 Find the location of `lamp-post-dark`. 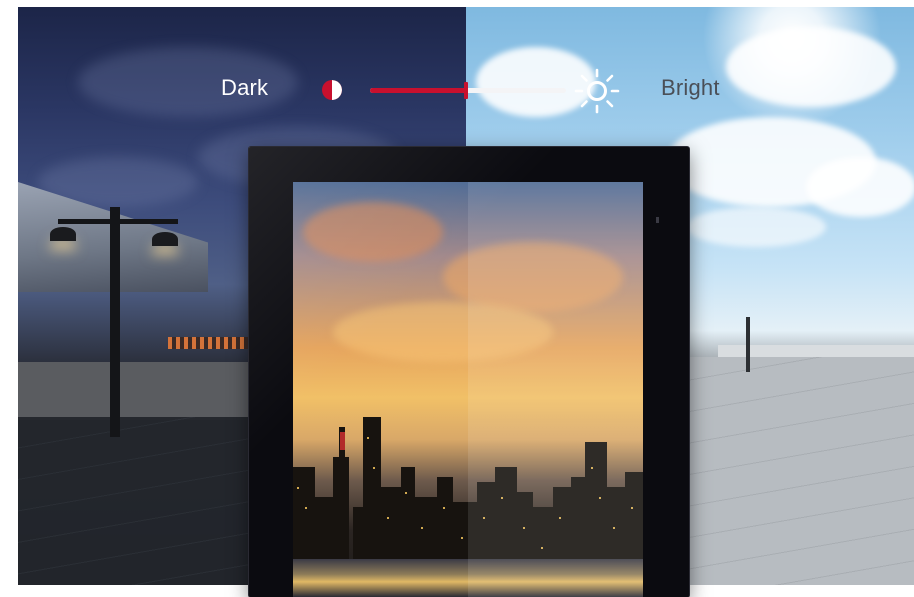

lamp-post-dark is located at coordinates (115, 322).